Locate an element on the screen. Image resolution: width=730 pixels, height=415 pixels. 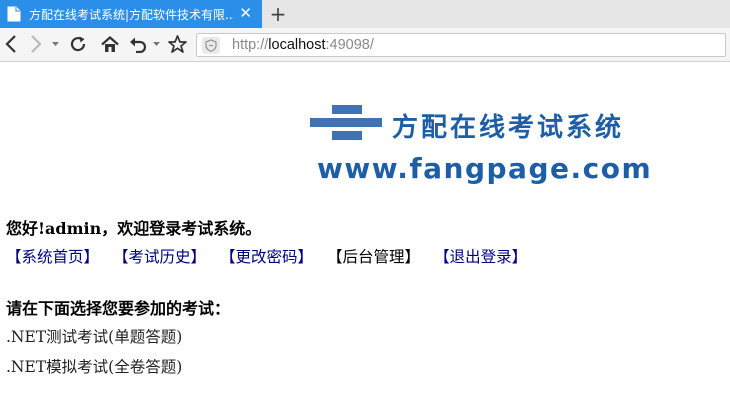
logo-mark-icon is located at coordinates (346, 122).